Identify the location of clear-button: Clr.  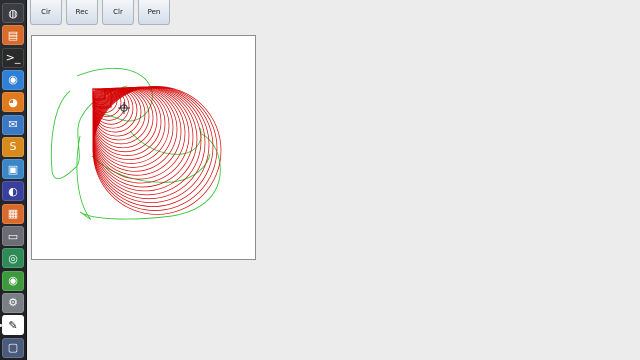
(118, 12).